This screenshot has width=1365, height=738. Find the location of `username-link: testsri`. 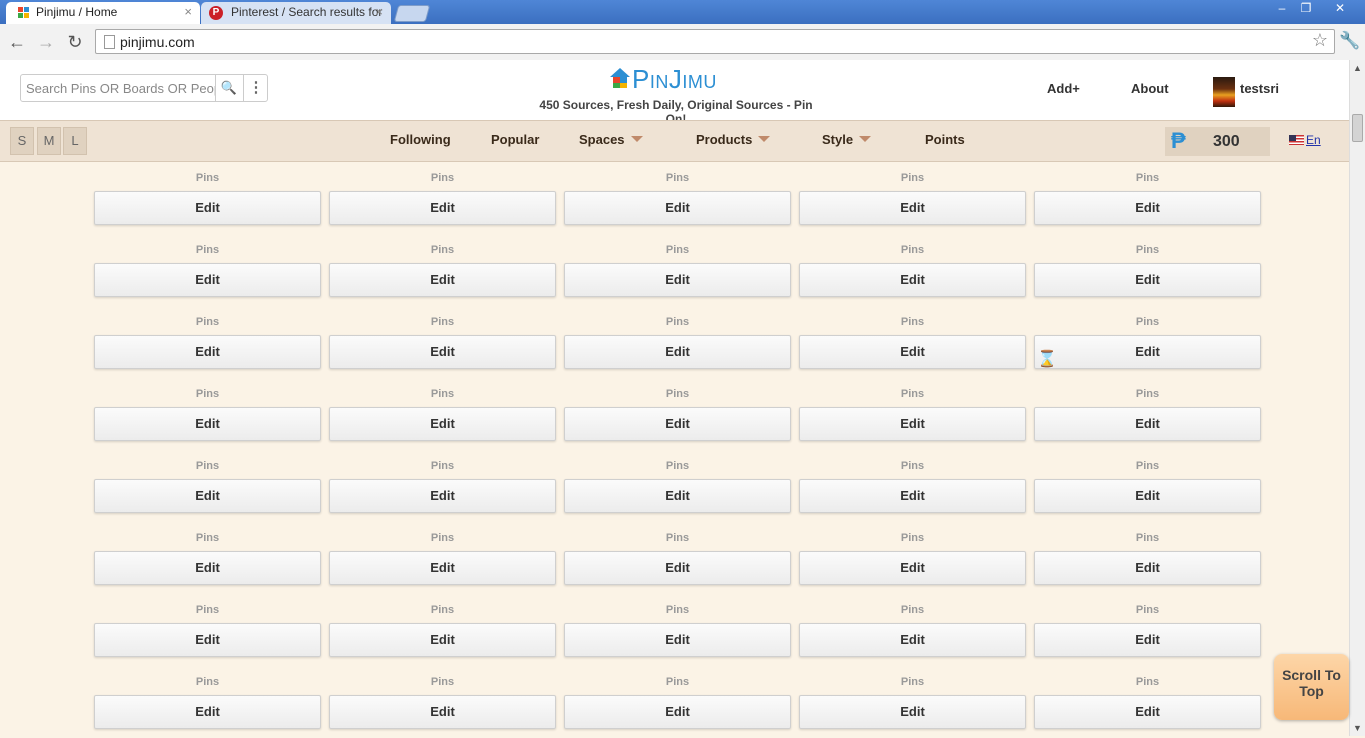

username-link: testsri is located at coordinates (1259, 88).